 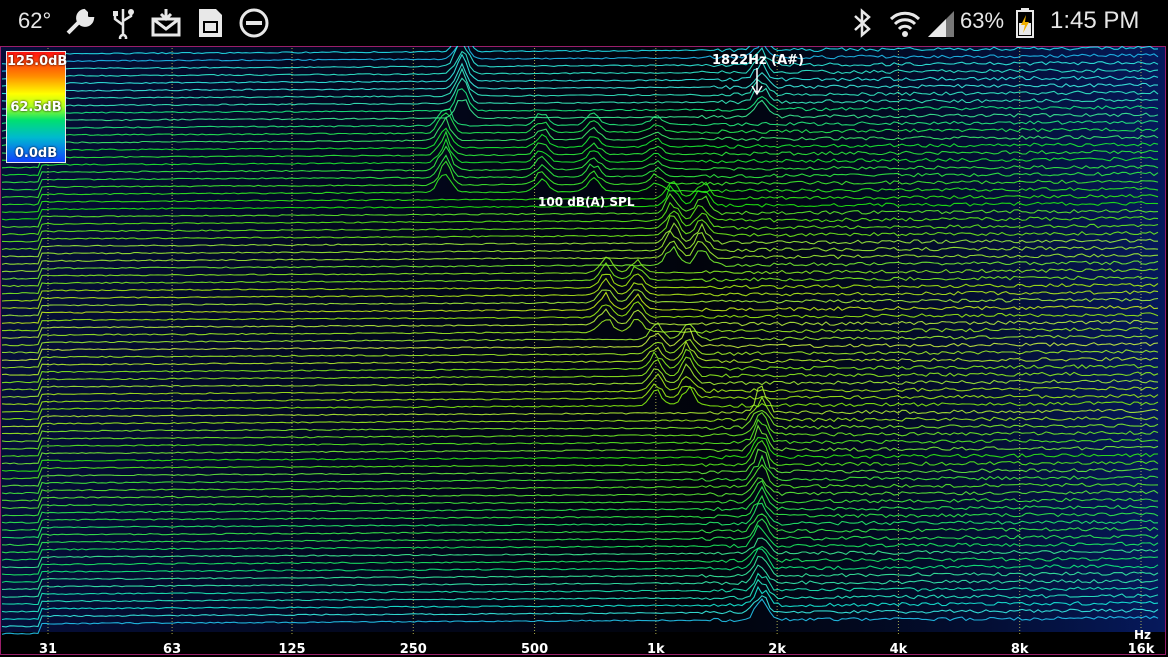 I want to click on mail-download-icon, so click(x=166, y=23).